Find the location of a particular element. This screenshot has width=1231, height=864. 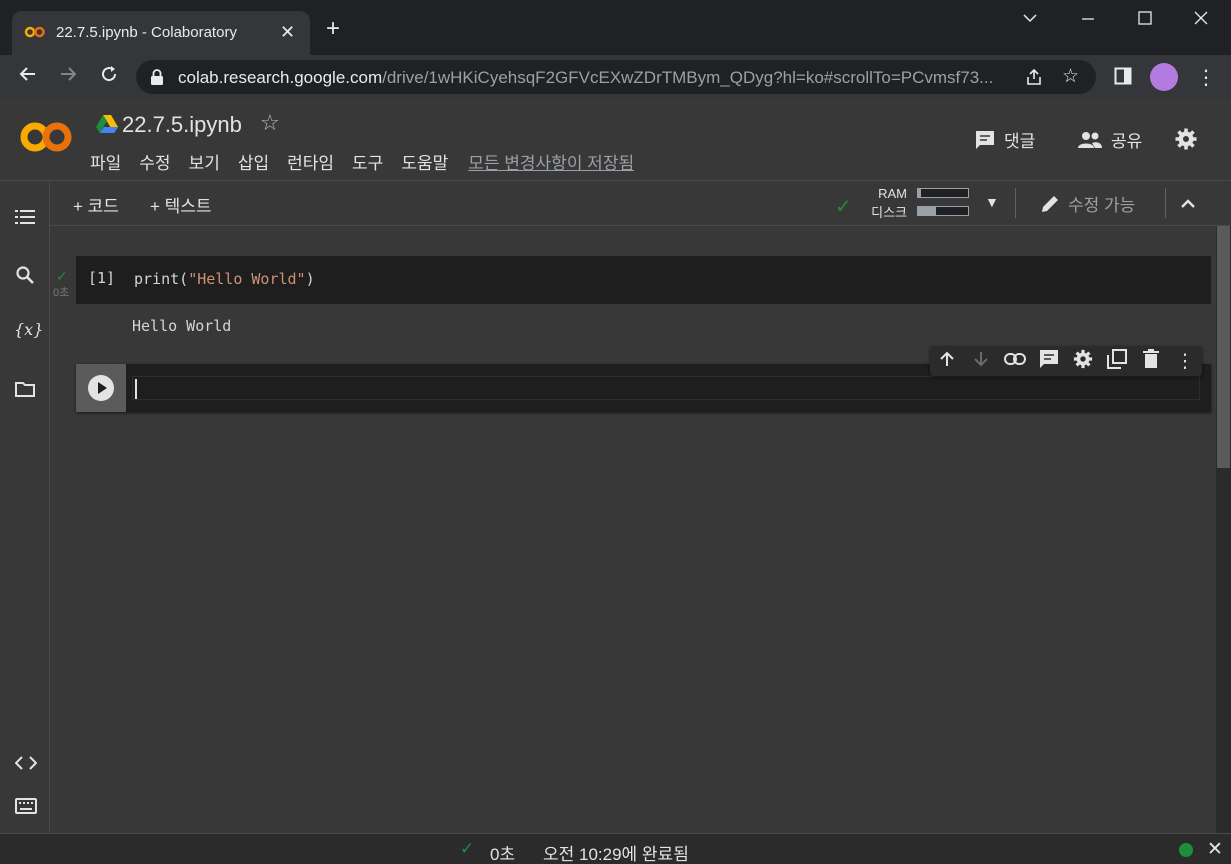

variables-icon: {x} is located at coordinates (28, 329).